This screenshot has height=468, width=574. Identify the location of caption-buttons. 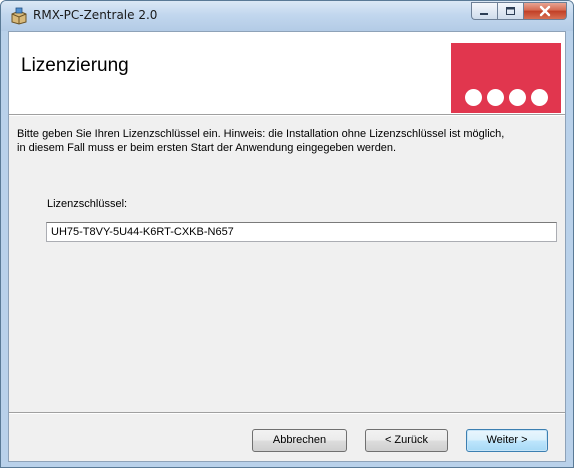
(519, 11).